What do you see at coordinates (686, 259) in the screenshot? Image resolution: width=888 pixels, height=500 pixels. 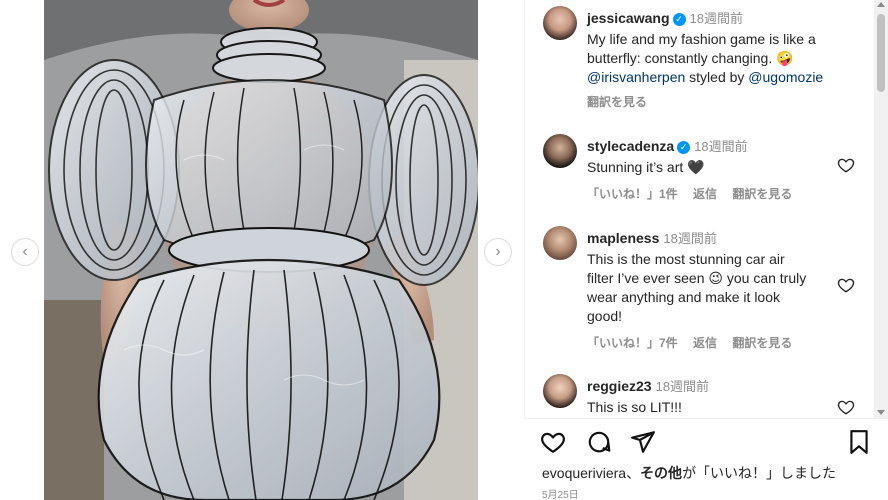 I see `comment-text-line-1: This is the most stunning car air` at bounding box center [686, 259].